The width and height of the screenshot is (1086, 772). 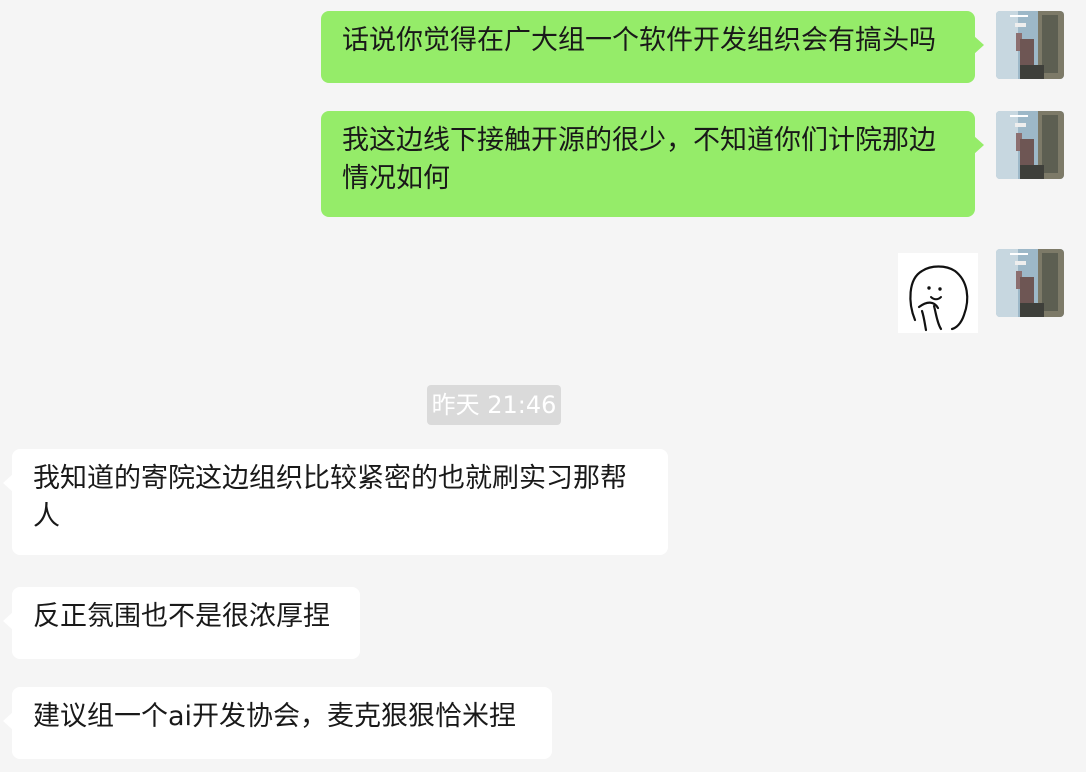 I want to click on message-timestamp: 昨天 21:46, so click(x=494, y=405).